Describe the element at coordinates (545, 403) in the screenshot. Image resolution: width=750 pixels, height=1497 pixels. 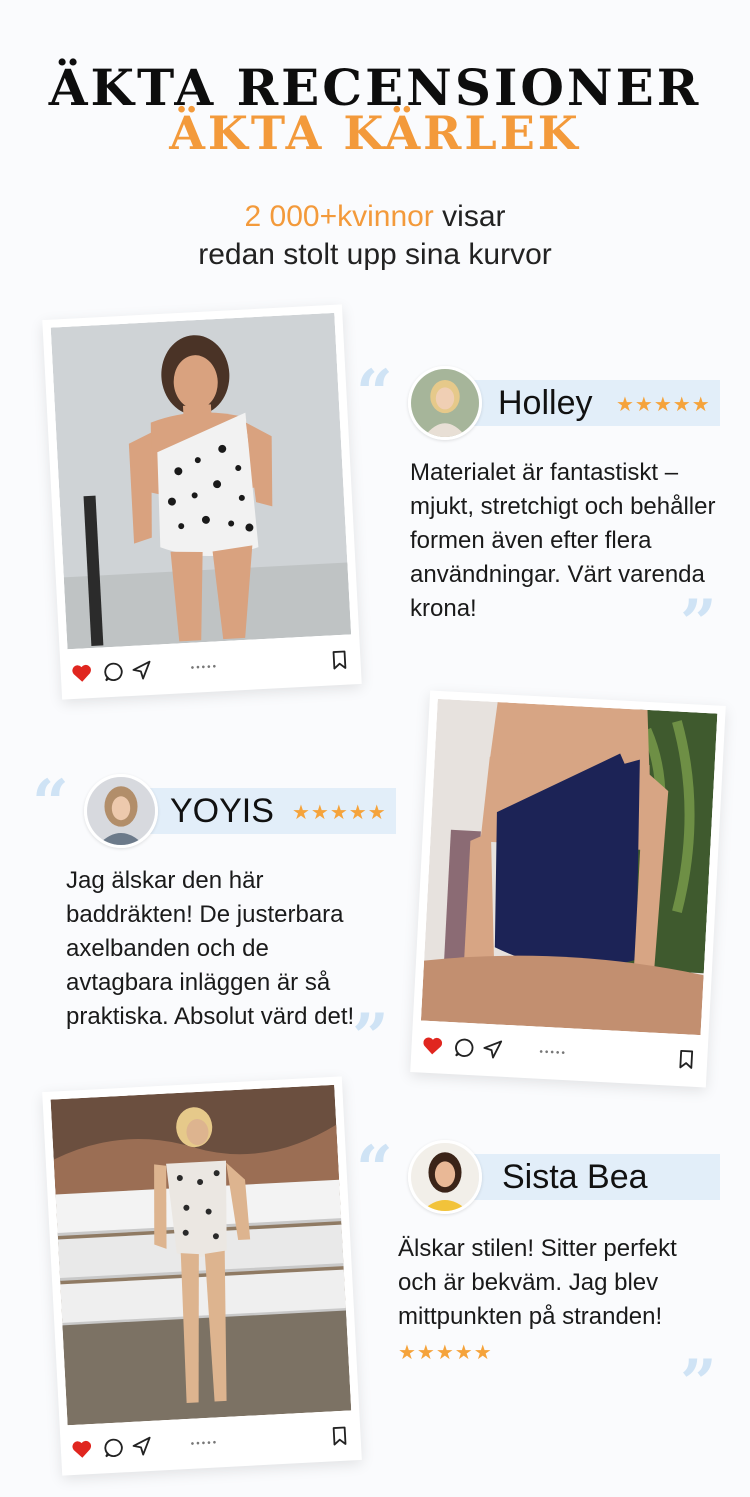
I see `reviewer-name: Holley` at that location.